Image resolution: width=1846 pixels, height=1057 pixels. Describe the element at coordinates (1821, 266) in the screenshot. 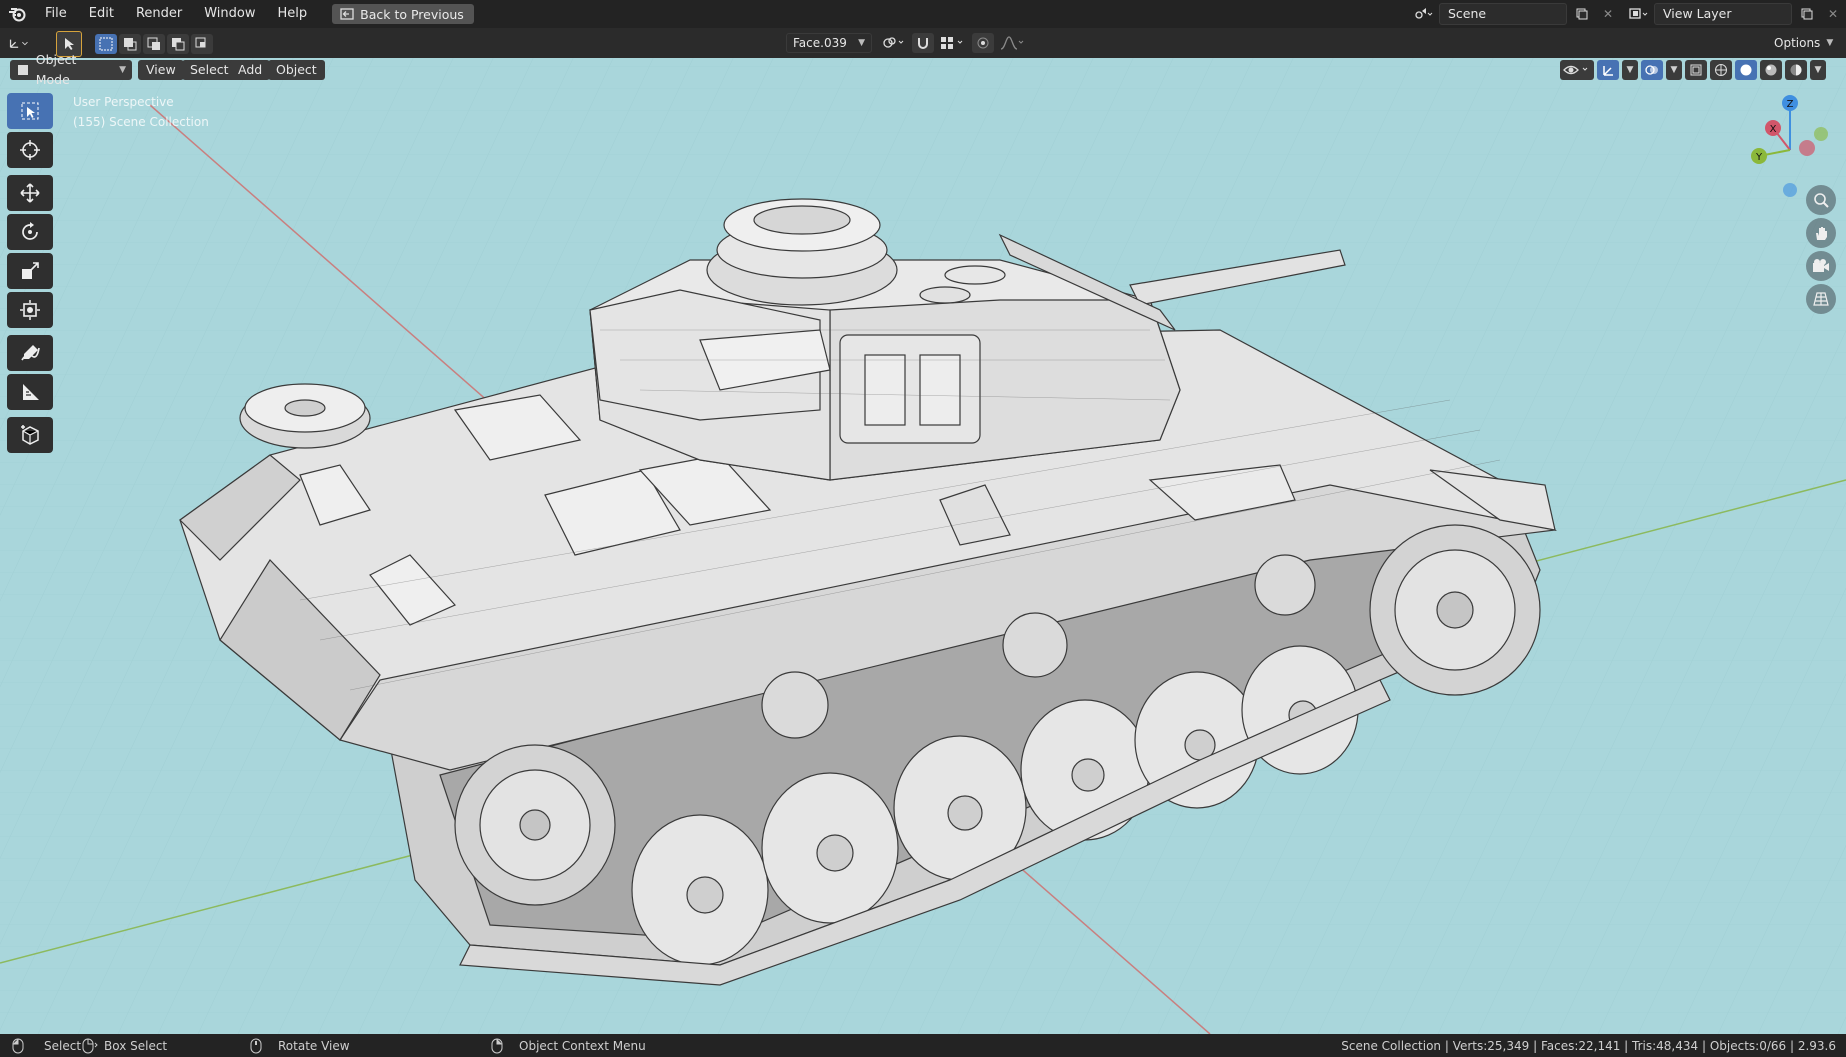

I see `camera-view-icon` at that location.